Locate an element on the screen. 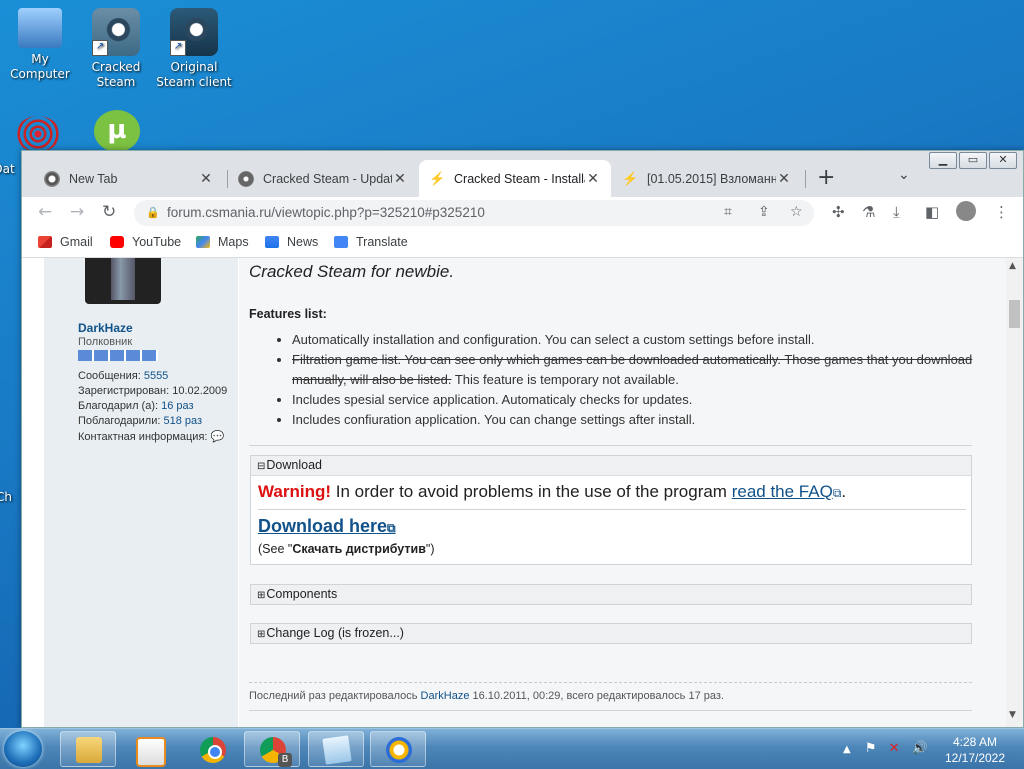 The image size is (1024, 769). thanked-link: 16 раз is located at coordinates (177, 406).